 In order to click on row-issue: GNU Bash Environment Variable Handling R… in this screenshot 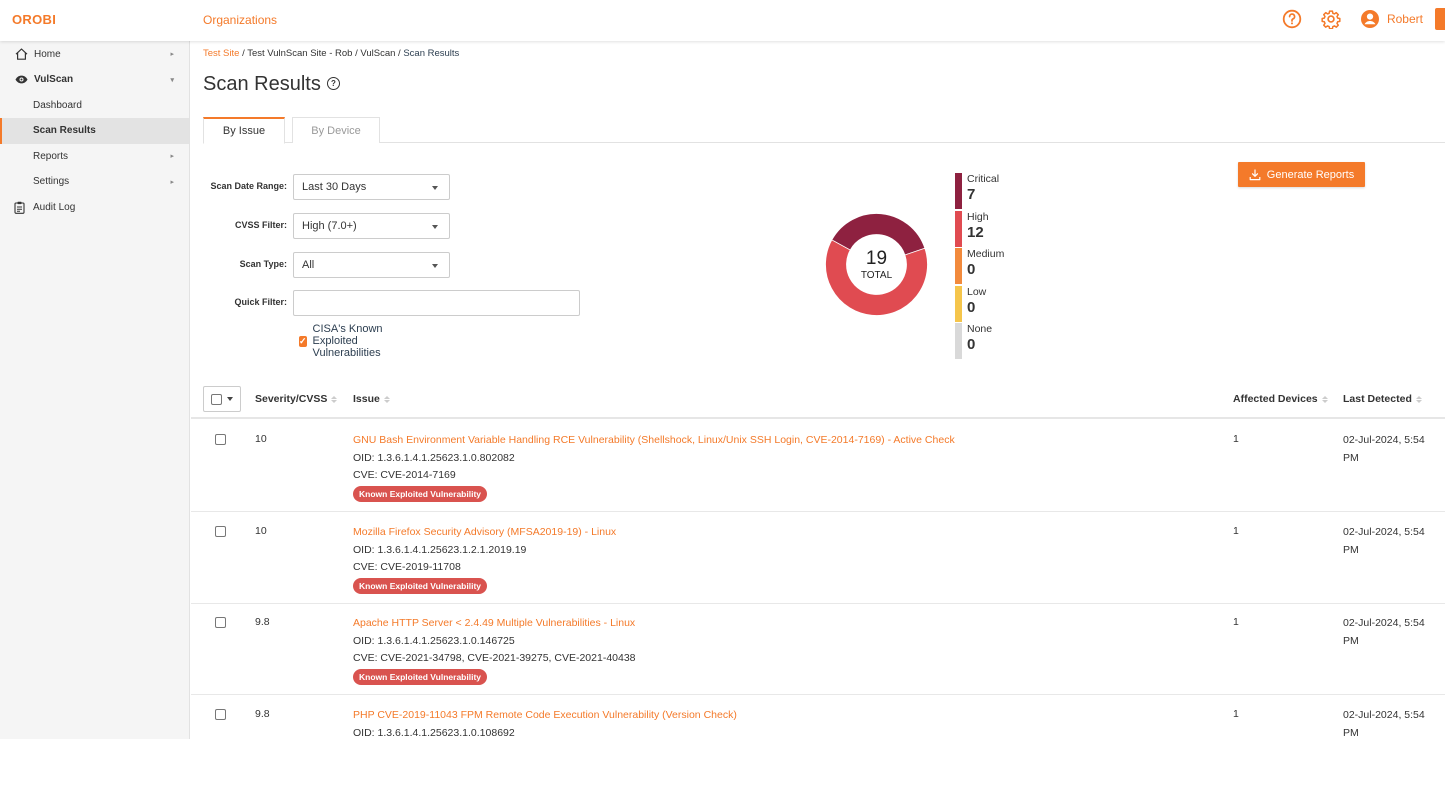, I will do `click(654, 467)`.